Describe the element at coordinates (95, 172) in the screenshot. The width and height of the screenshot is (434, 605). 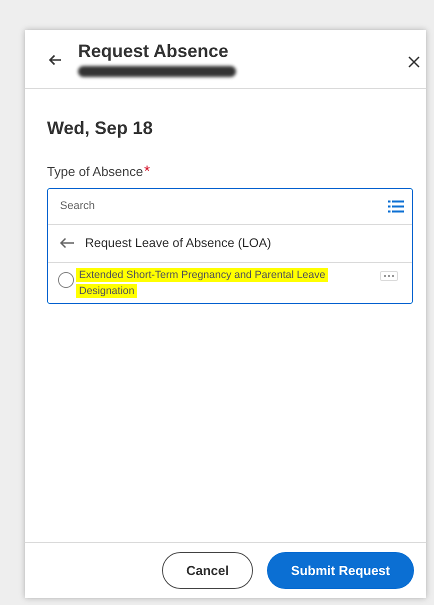
I see `field-label: Type of Absence` at that location.